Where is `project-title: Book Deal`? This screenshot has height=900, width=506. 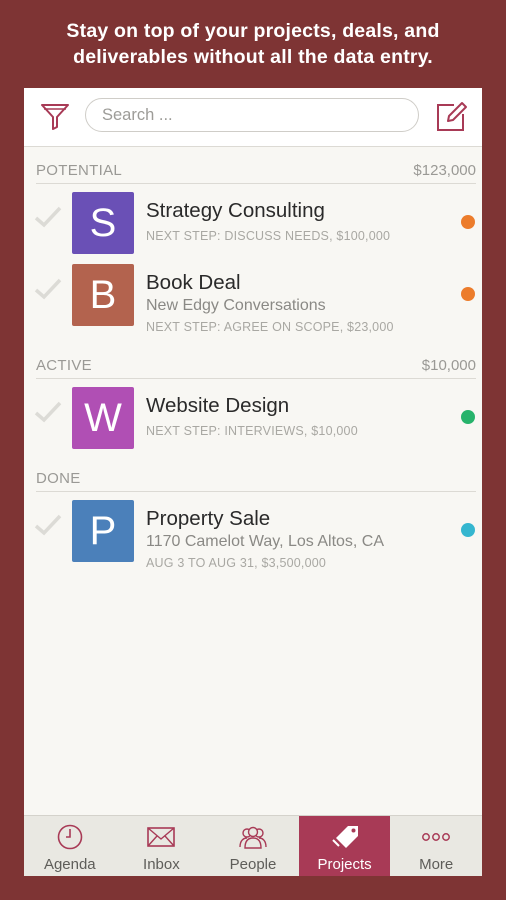
project-title: Book Deal is located at coordinates (193, 282).